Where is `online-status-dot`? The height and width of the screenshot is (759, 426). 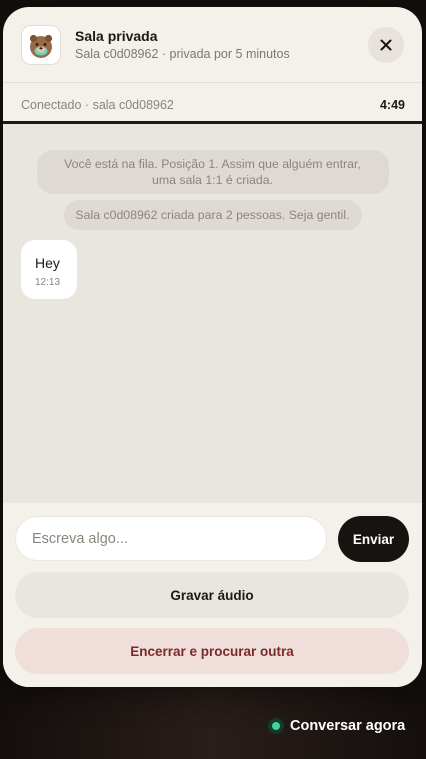
online-status-dot is located at coordinates (276, 726).